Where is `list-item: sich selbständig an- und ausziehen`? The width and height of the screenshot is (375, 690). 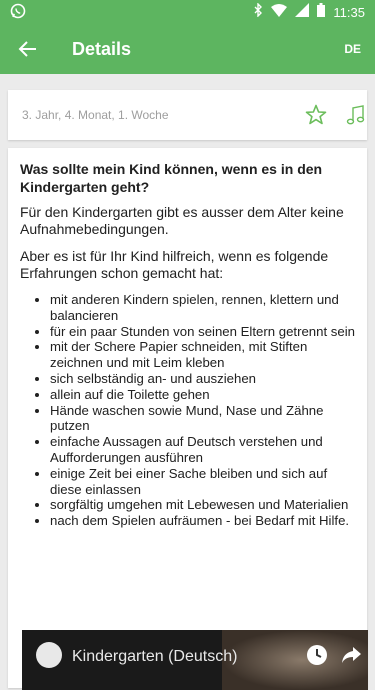
list-item: sich selbständig an- und ausziehen is located at coordinates (202, 379).